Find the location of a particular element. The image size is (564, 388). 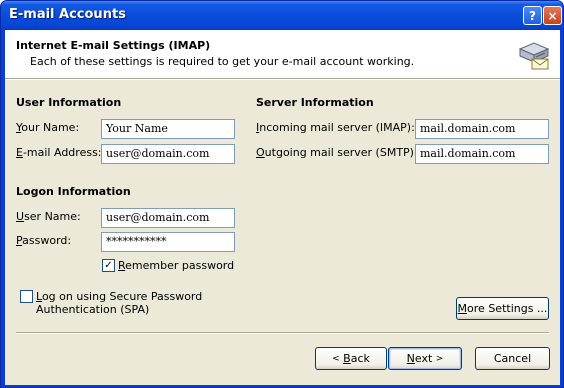

user-name-input: user@domain.com is located at coordinates (168, 218).